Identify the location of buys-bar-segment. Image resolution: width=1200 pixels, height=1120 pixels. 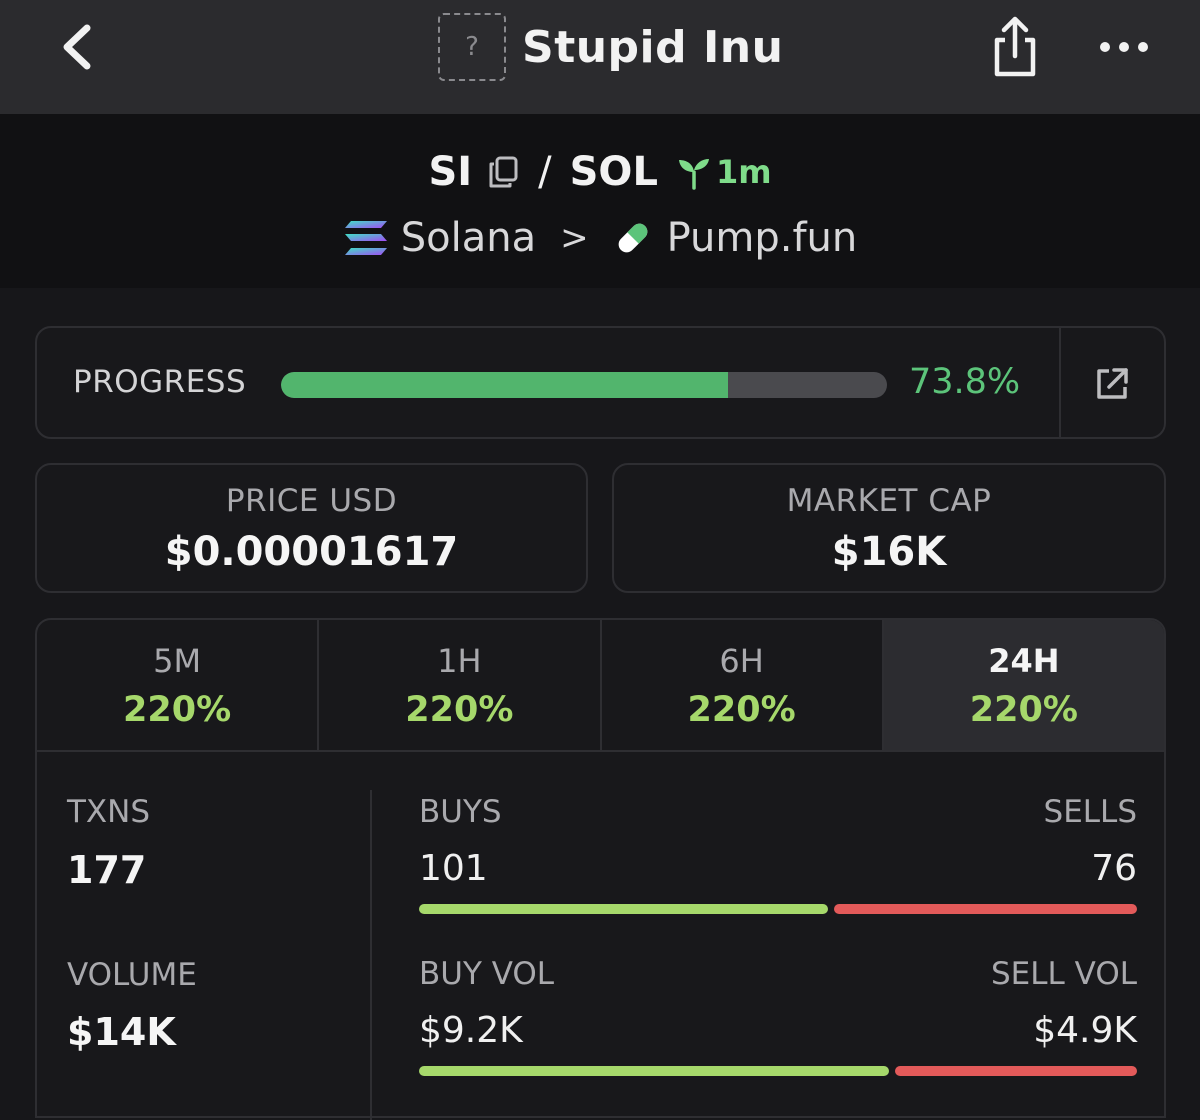
(624, 909).